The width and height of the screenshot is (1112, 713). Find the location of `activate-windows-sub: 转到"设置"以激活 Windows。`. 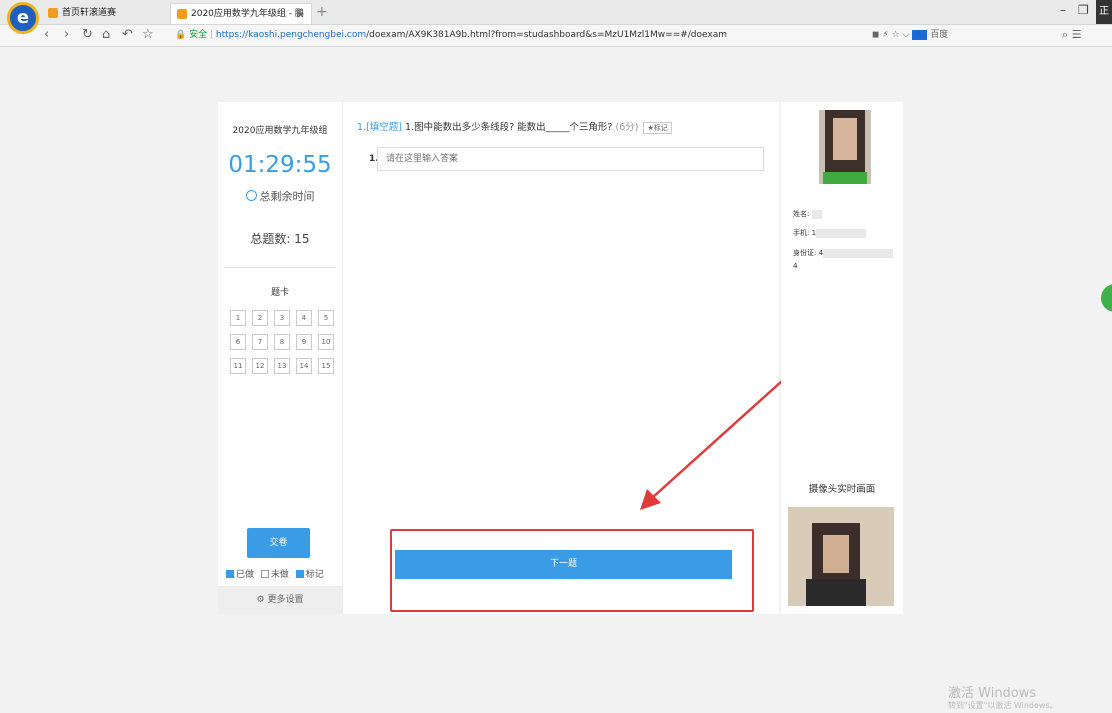

activate-windows-sub: 转到"设置"以激活 Windows。 is located at coordinates (1003, 705).